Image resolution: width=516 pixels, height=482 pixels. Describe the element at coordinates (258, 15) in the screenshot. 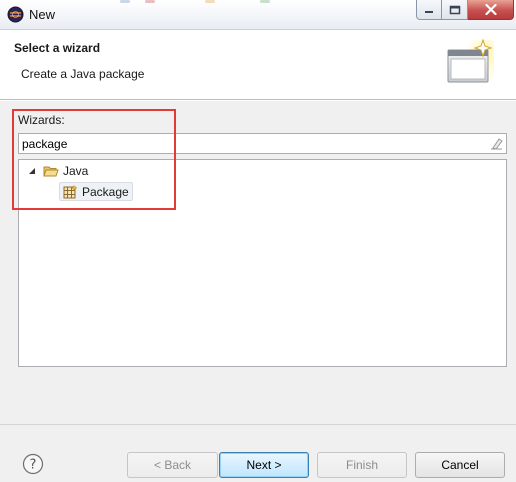

I see `title-bar: New` at that location.